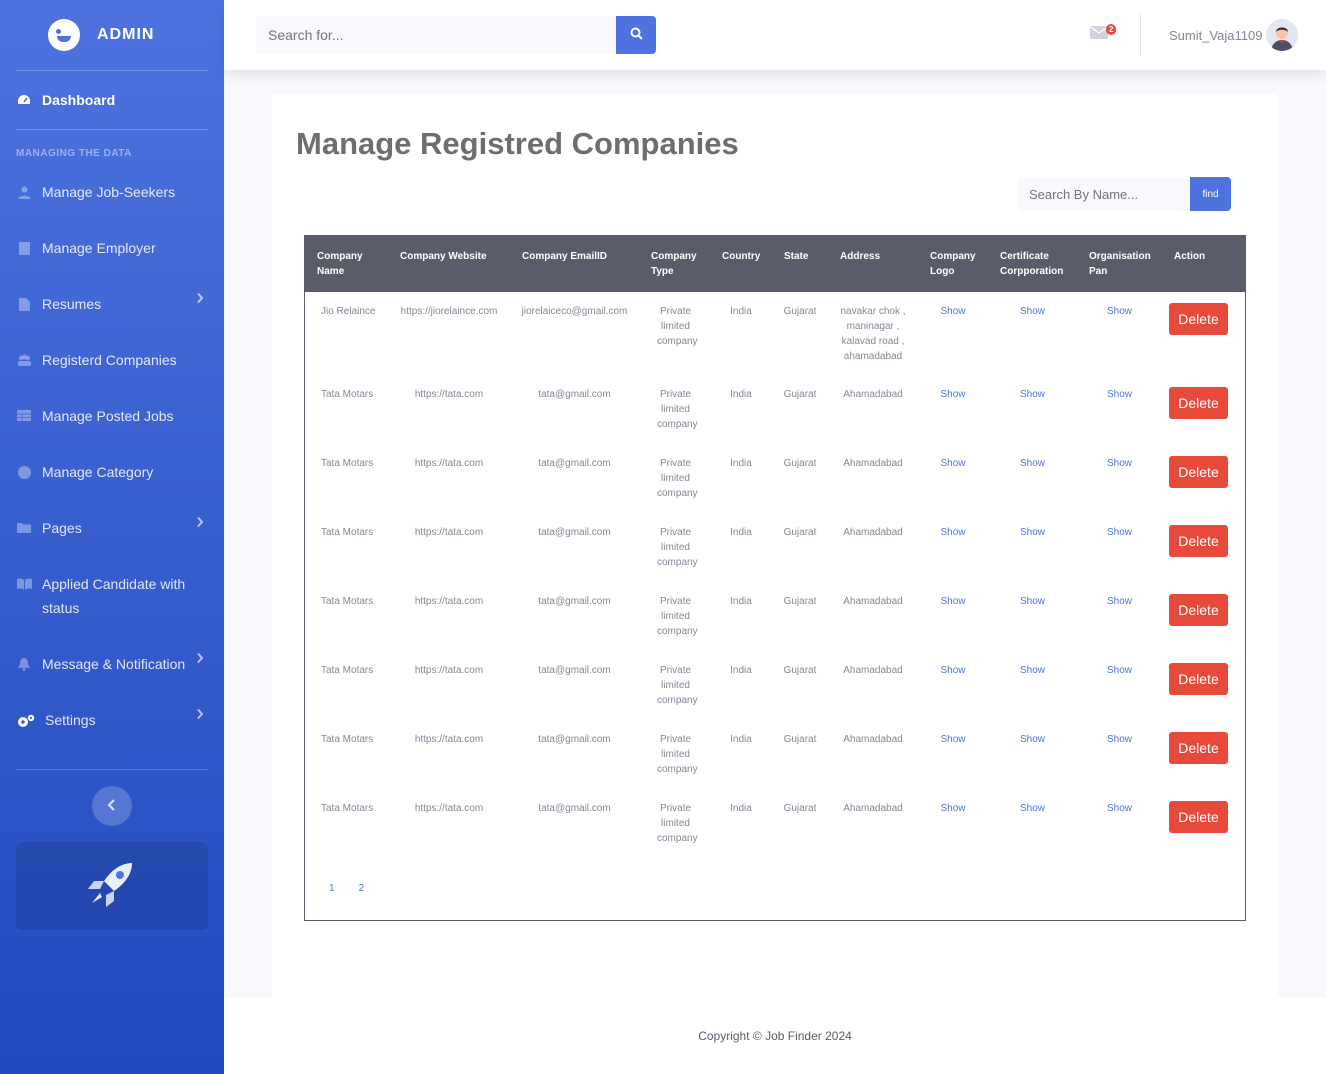 The image size is (1326, 1074). I want to click on sidebar-brand: ADMIN, so click(112, 35).